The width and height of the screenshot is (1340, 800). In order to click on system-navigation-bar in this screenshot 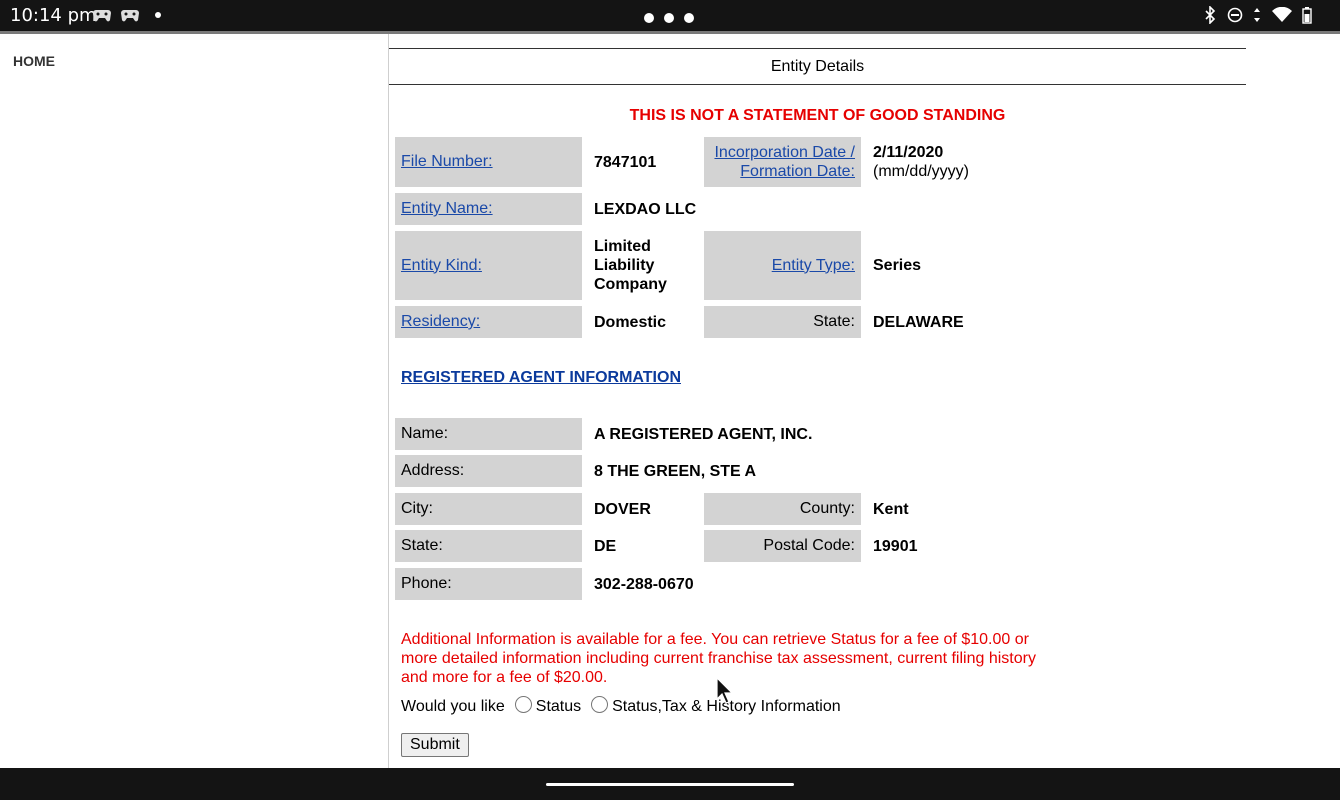, I will do `click(670, 784)`.